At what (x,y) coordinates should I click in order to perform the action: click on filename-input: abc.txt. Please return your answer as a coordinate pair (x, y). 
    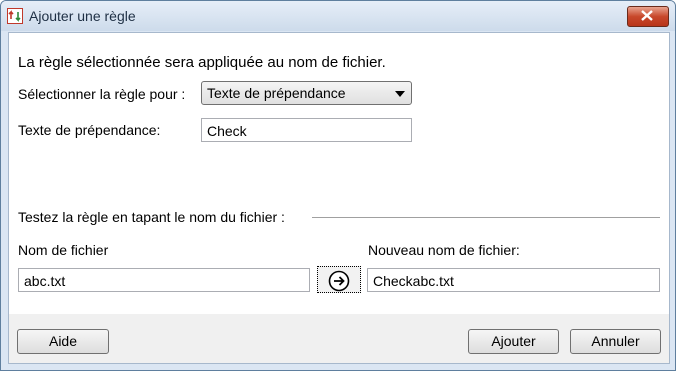
    Looking at the image, I should click on (164, 280).